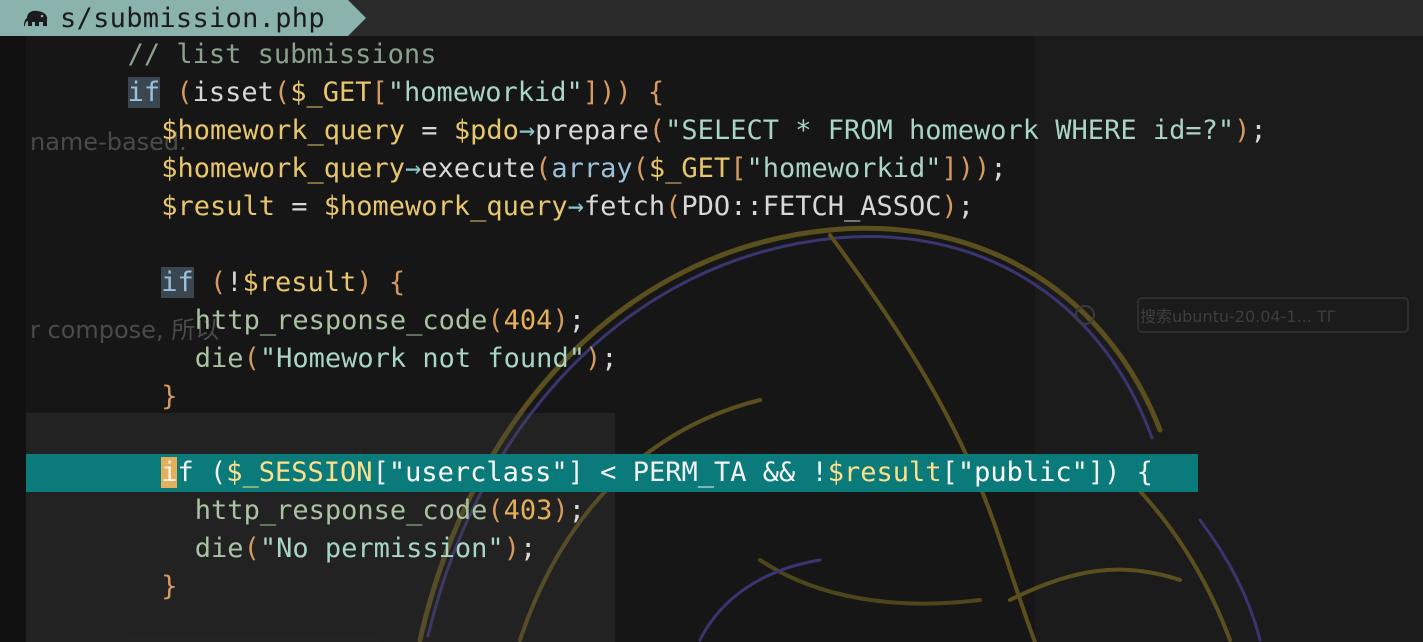  Describe the element at coordinates (331, 92) in the screenshot. I see `code-token: $_GET` at that location.